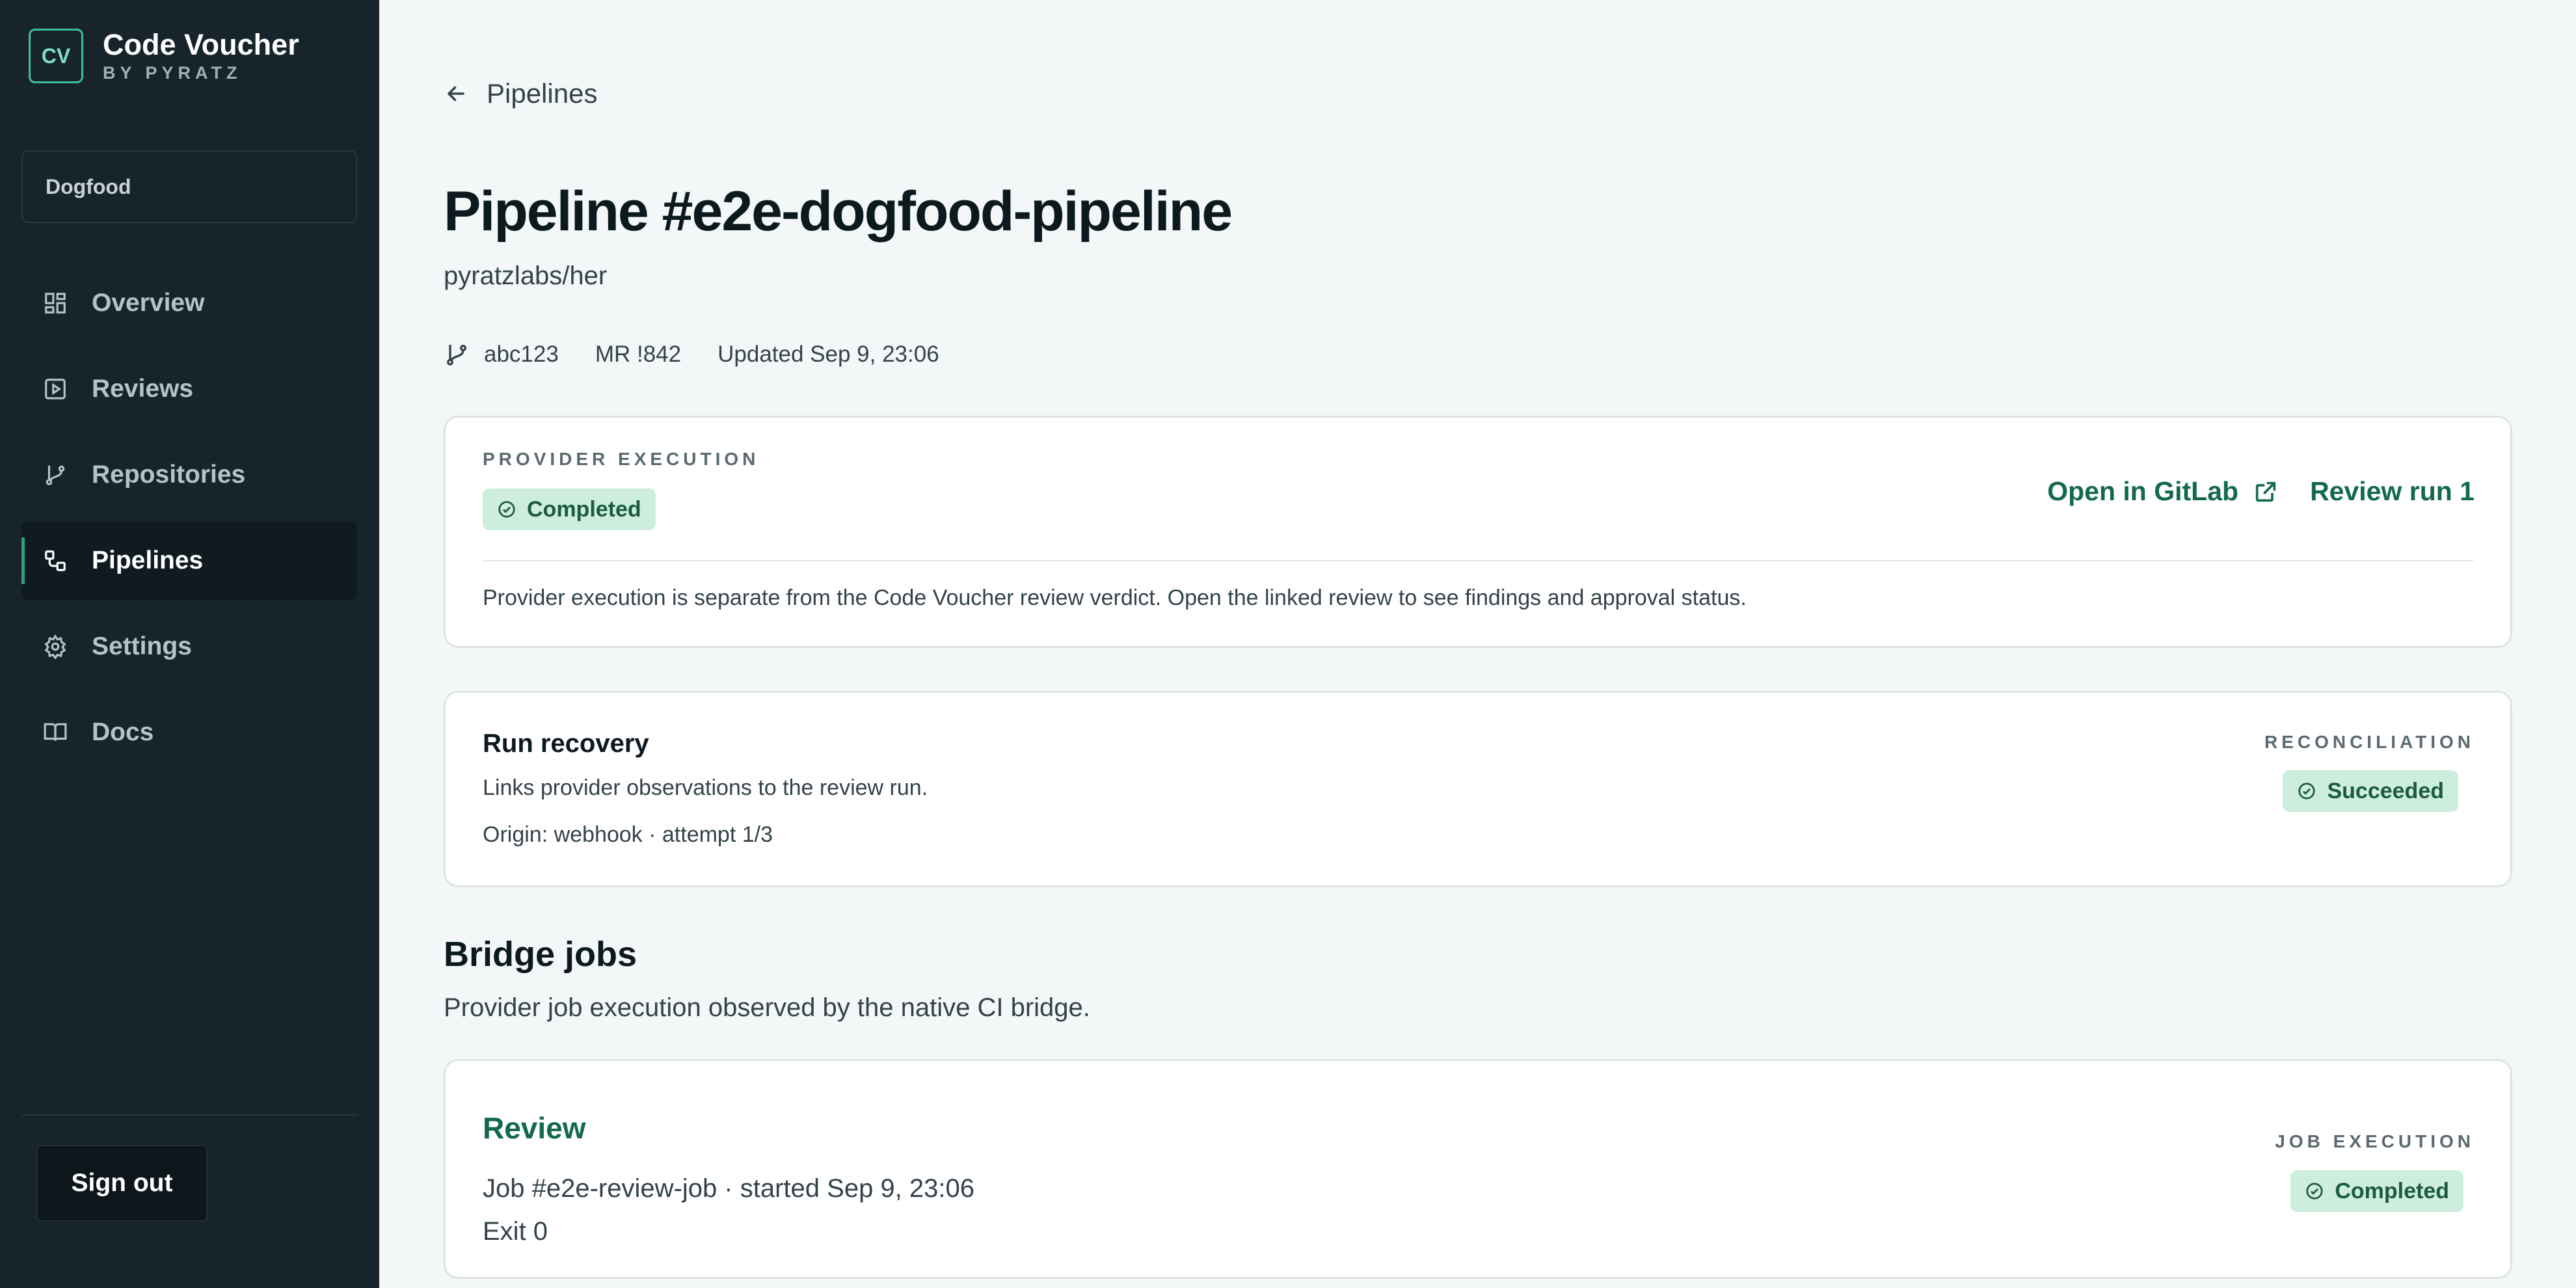 Image resolution: width=2576 pixels, height=1288 pixels. Describe the element at coordinates (2369, 742) in the screenshot. I see `reconciliation-eyebrow: RECONCILIATION` at that location.